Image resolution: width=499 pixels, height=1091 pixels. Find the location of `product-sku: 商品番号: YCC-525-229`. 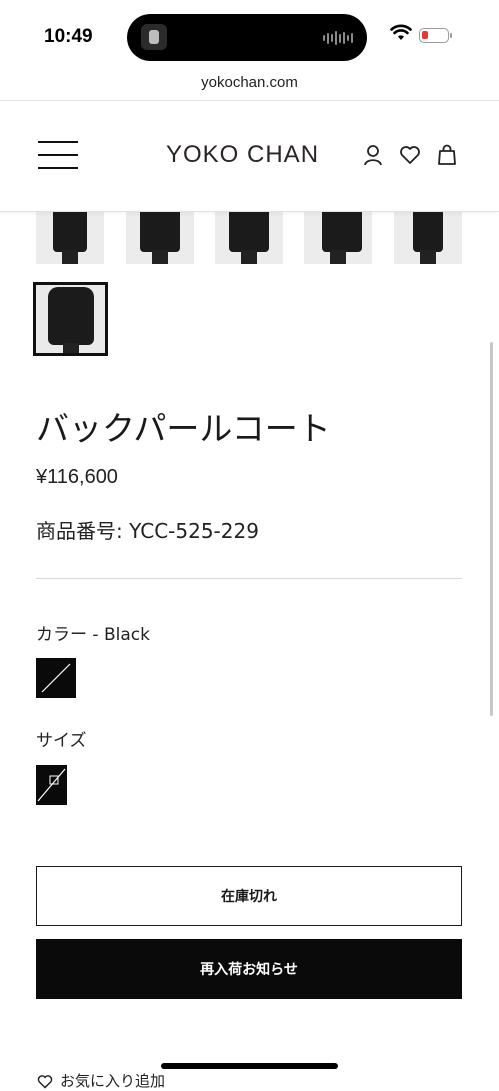

product-sku: 商品番号: YCC-525-229 is located at coordinates (147, 529).